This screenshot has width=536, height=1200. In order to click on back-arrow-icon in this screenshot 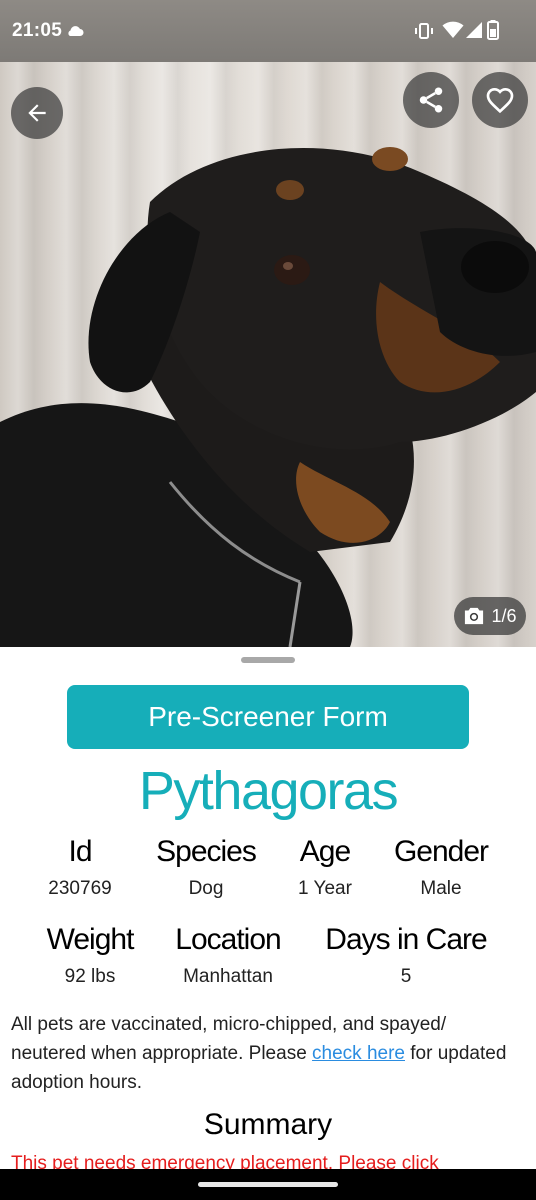, I will do `click(37, 113)`.